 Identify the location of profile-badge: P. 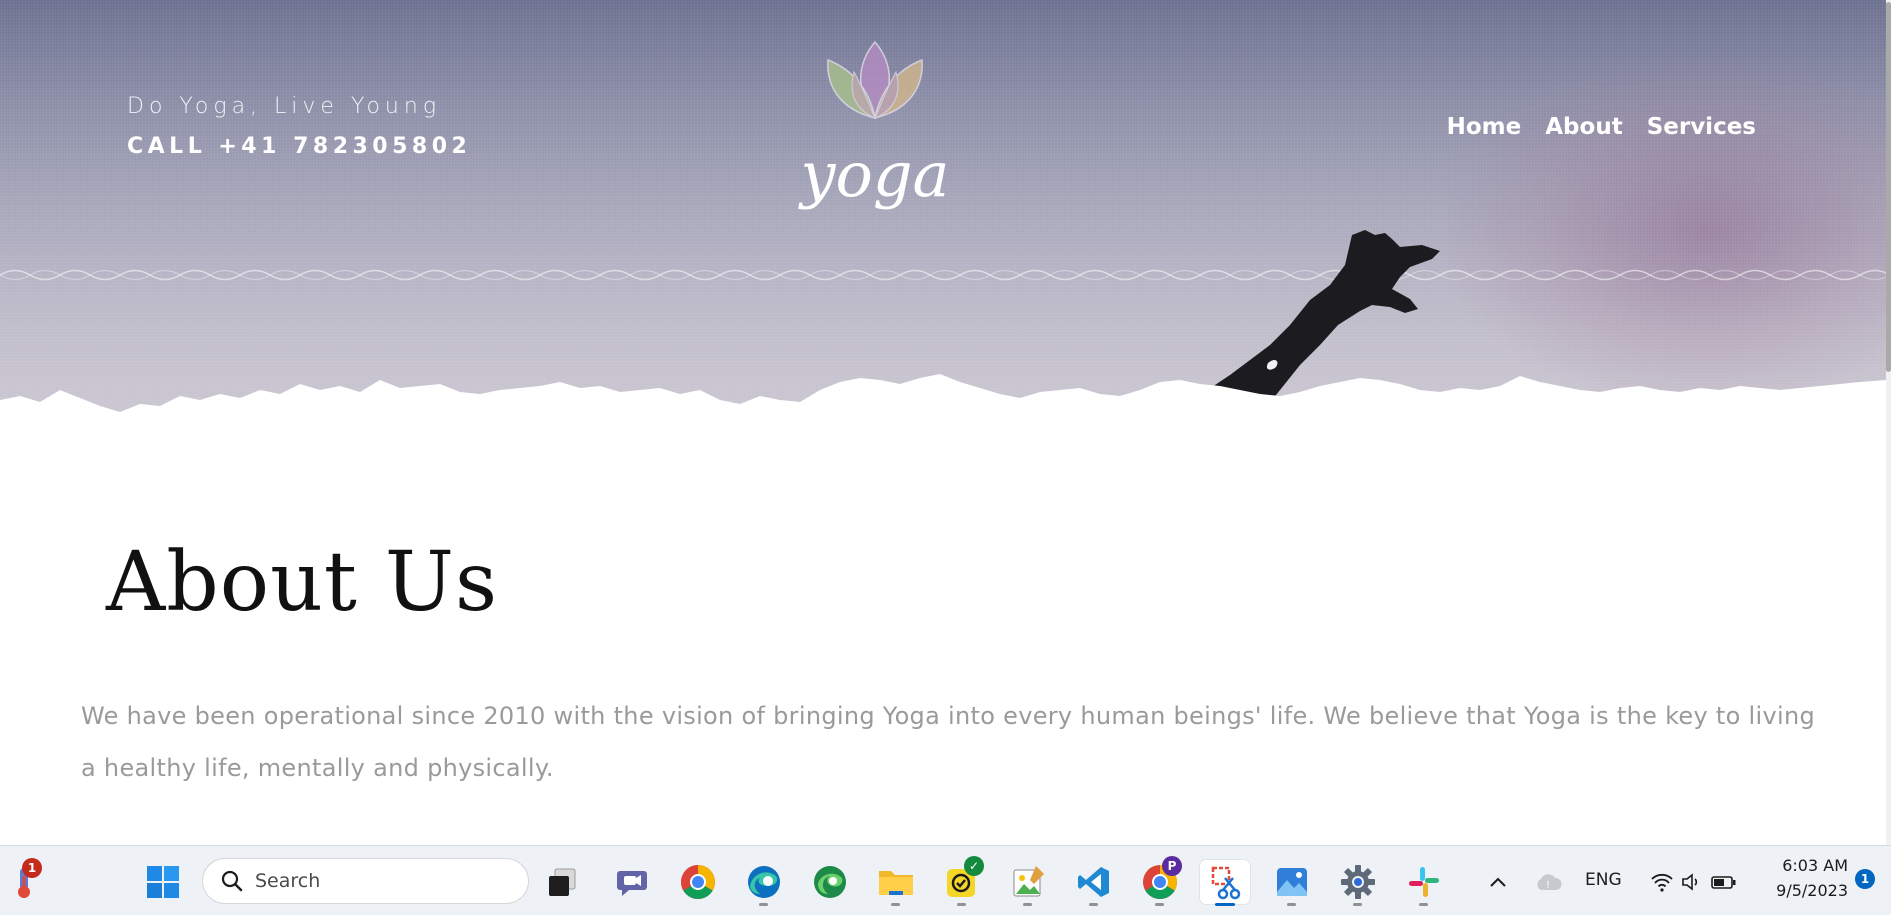
(1172, 866).